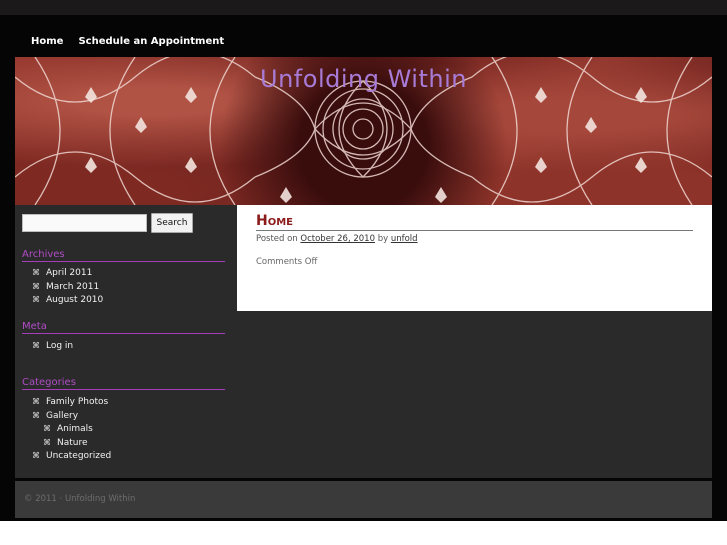  I want to click on post-meta-by: by, so click(383, 239).